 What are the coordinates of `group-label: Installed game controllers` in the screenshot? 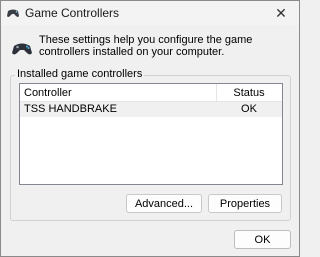 It's located at (80, 74).